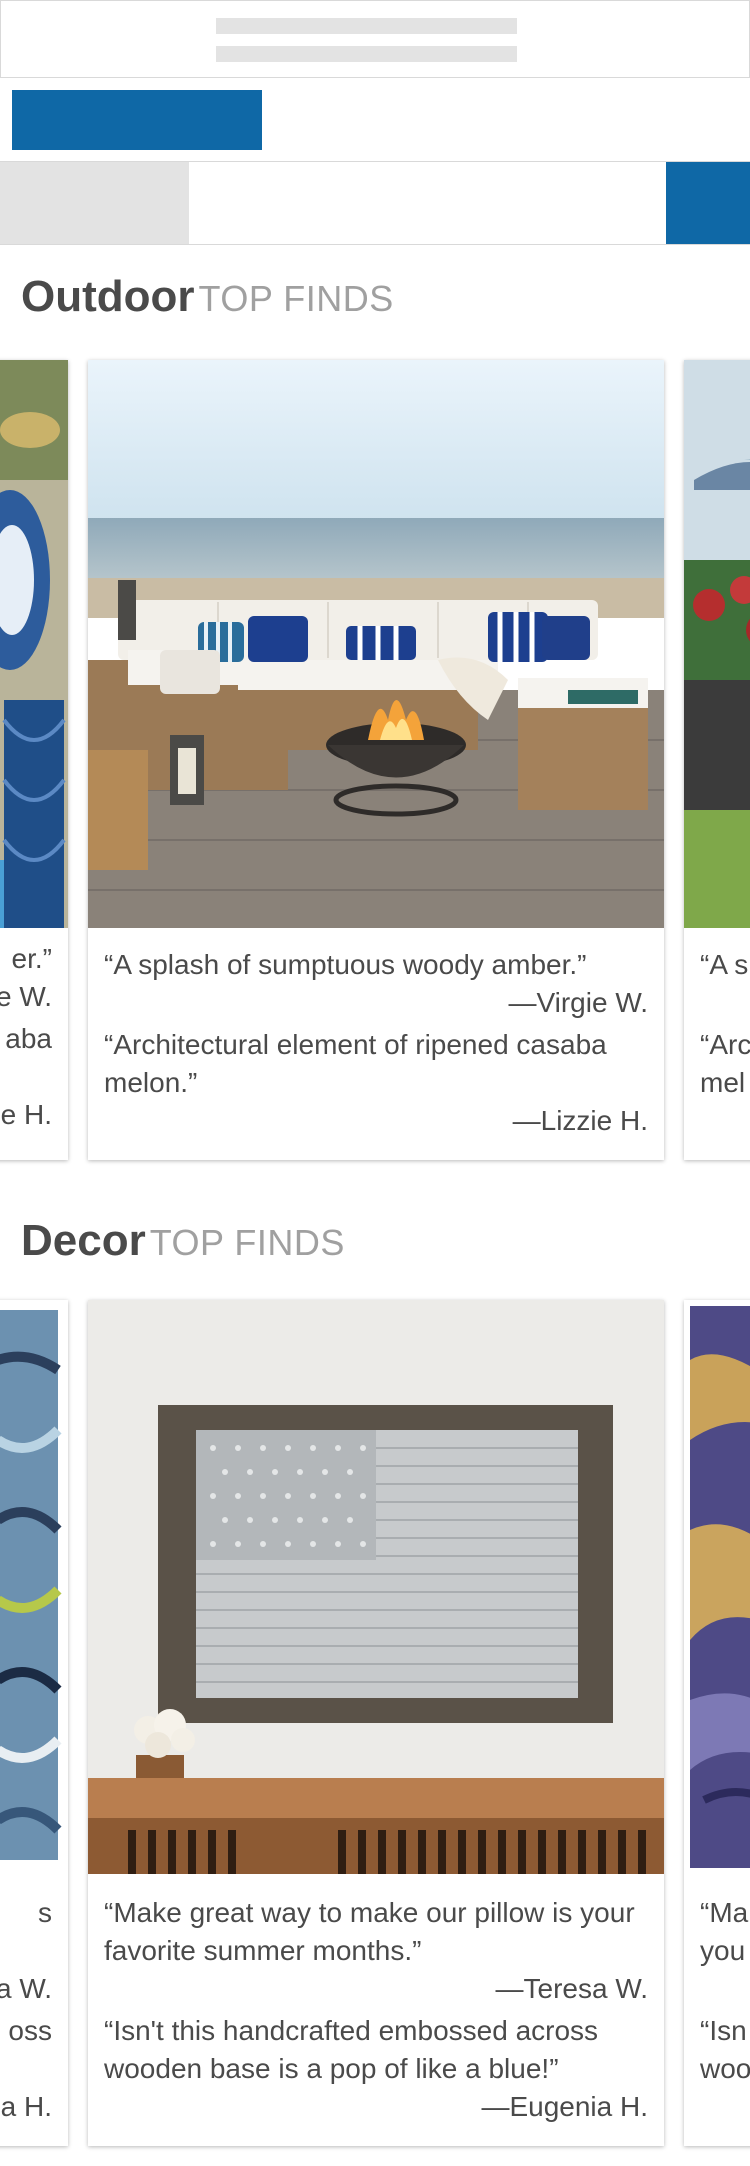  Describe the element at coordinates (30, 2030) in the screenshot. I see `review-quote: oss` at that location.